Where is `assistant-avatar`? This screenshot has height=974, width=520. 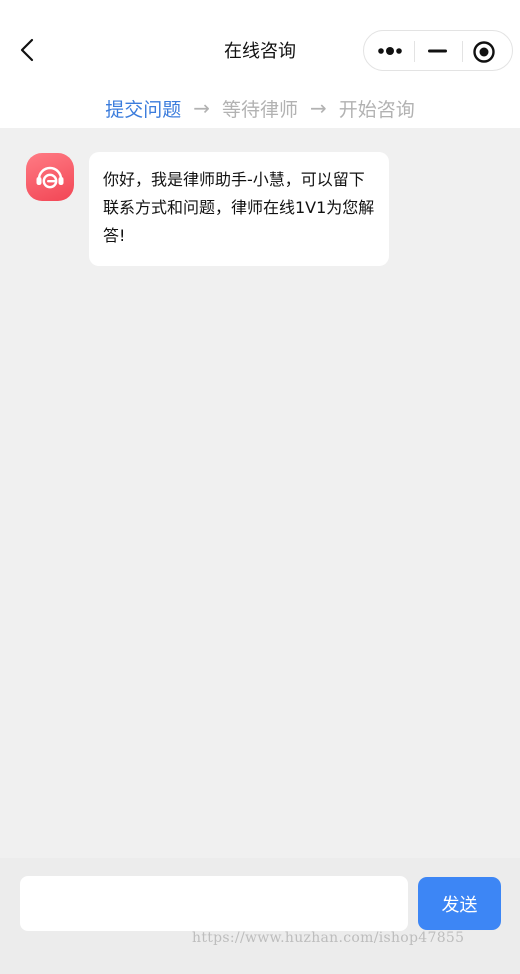
assistant-avatar is located at coordinates (50, 177).